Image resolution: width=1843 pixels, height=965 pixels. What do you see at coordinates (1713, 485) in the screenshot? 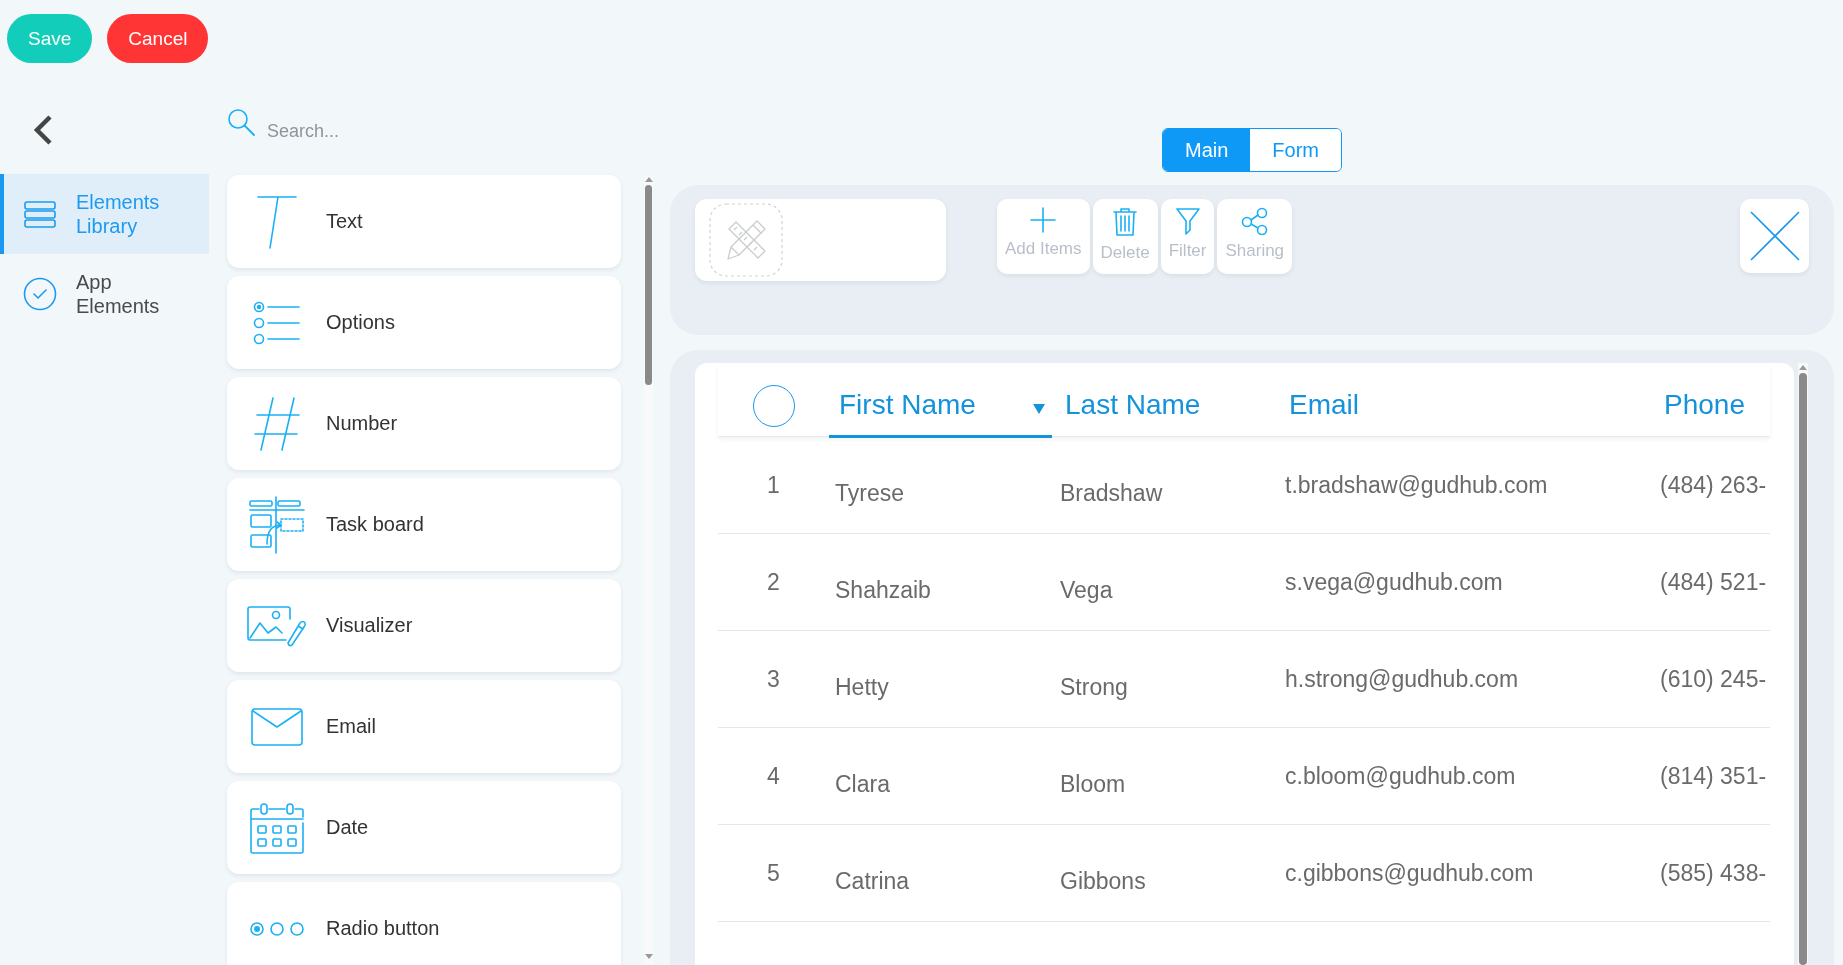
I see `table-cell-text: (484) 263-` at bounding box center [1713, 485].